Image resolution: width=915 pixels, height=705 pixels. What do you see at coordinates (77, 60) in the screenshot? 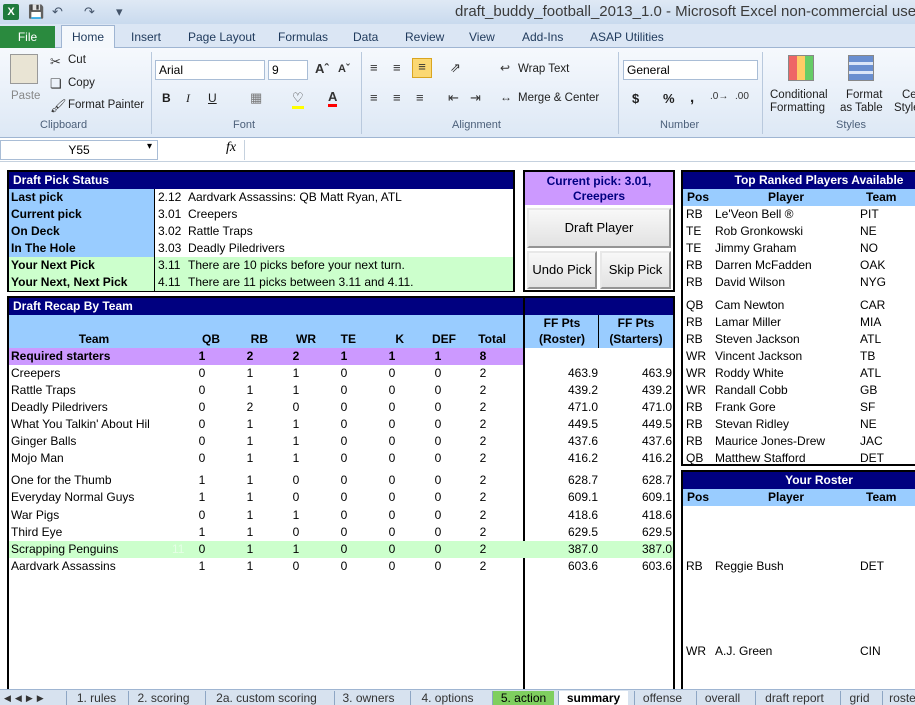
I see `cut-button: Cut` at bounding box center [77, 60].